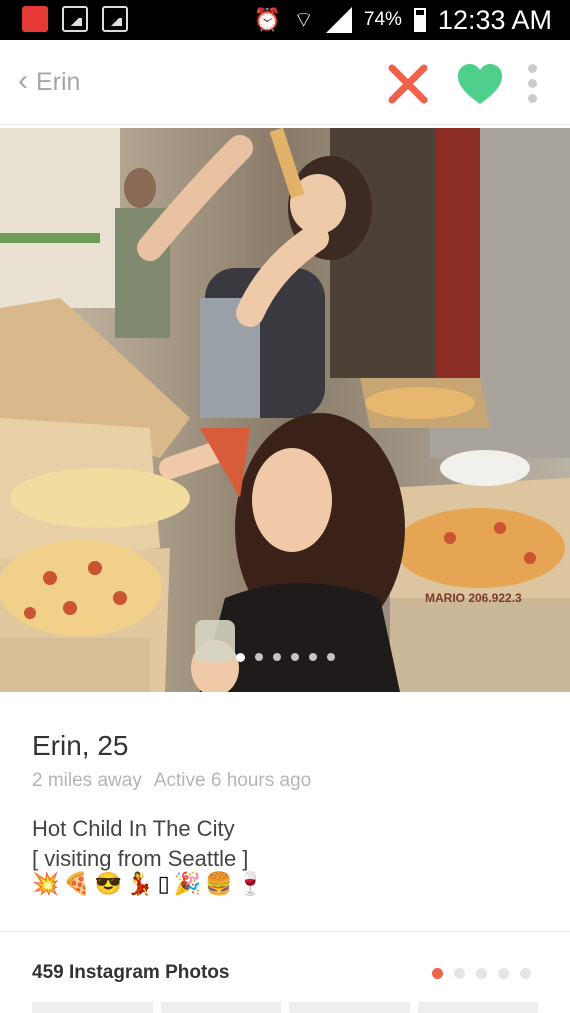 This screenshot has height=1013, width=570. I want to click on bio-line: [ visiting from Seattle ], so click(140, 858).